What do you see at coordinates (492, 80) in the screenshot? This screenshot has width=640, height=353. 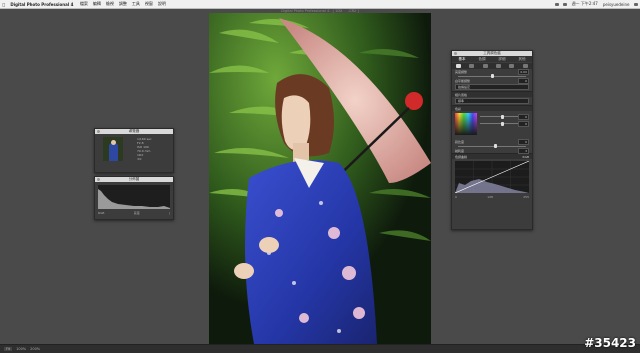 I see `wb-row: 白平衡調整 0` at bounding box center [492, 80].